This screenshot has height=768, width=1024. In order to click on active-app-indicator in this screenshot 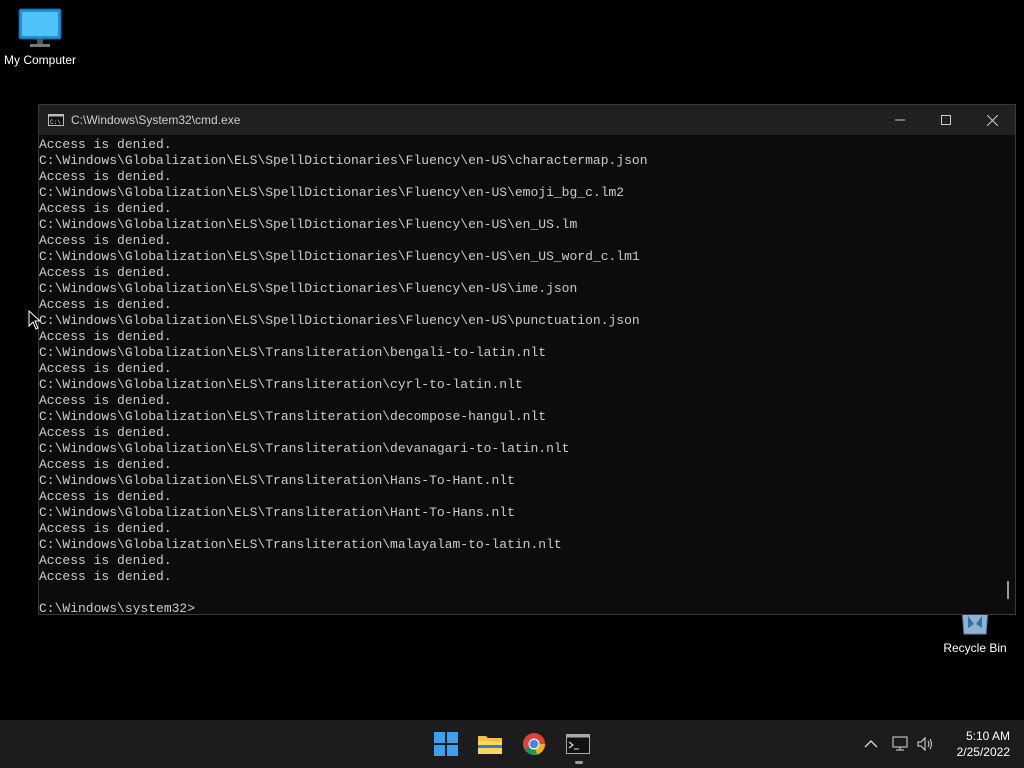, I will do `click(579, 762)`.